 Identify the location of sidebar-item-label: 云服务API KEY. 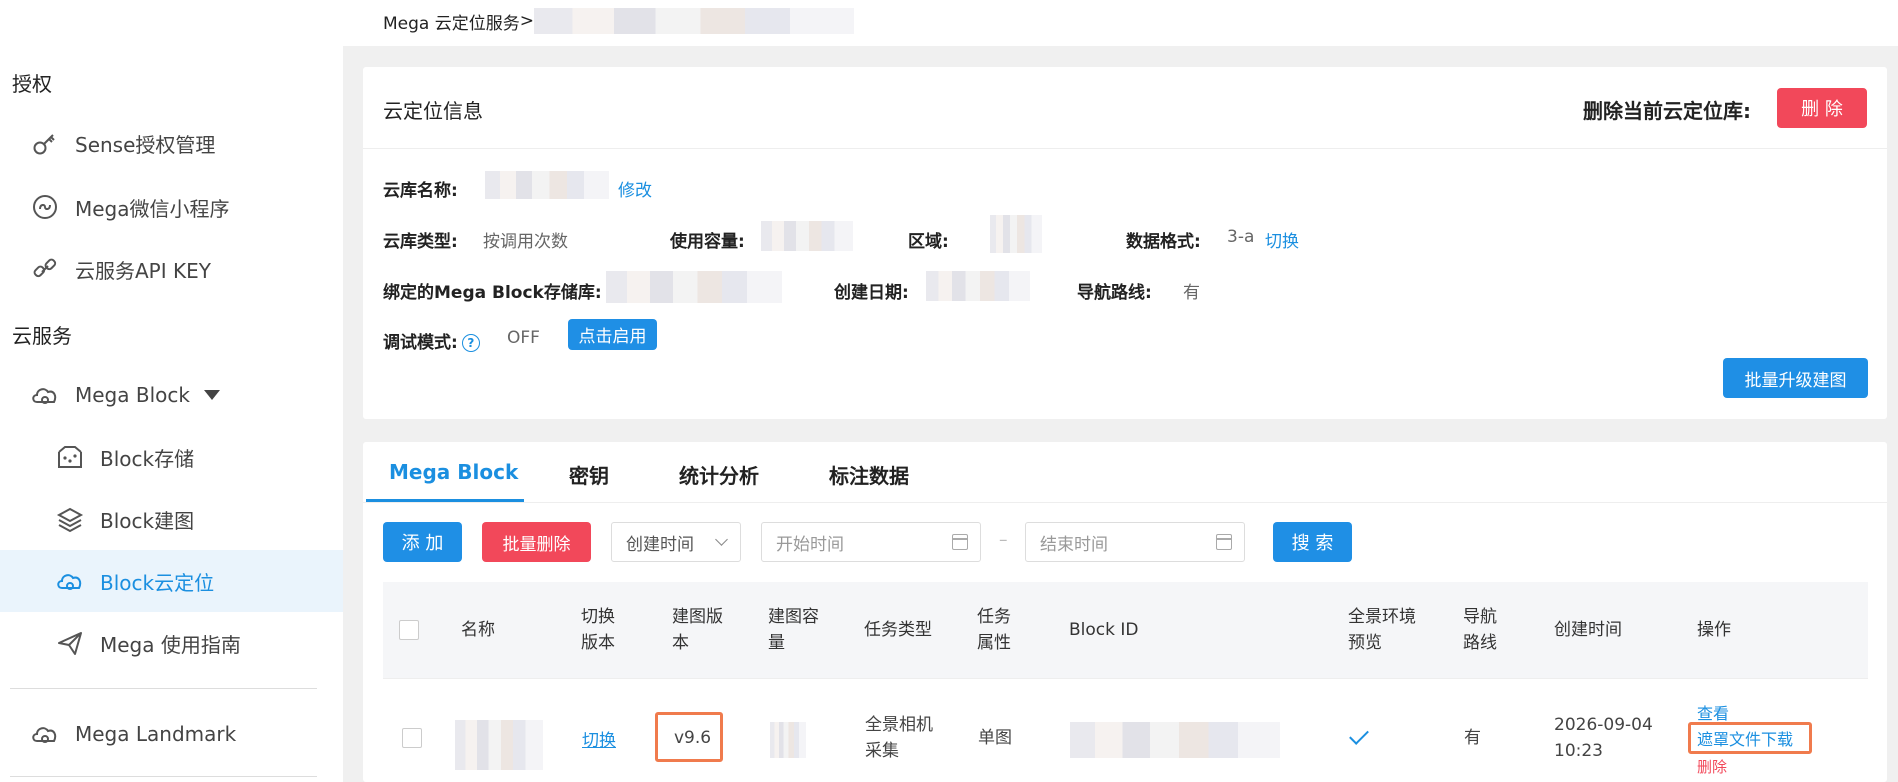
(143, 270).